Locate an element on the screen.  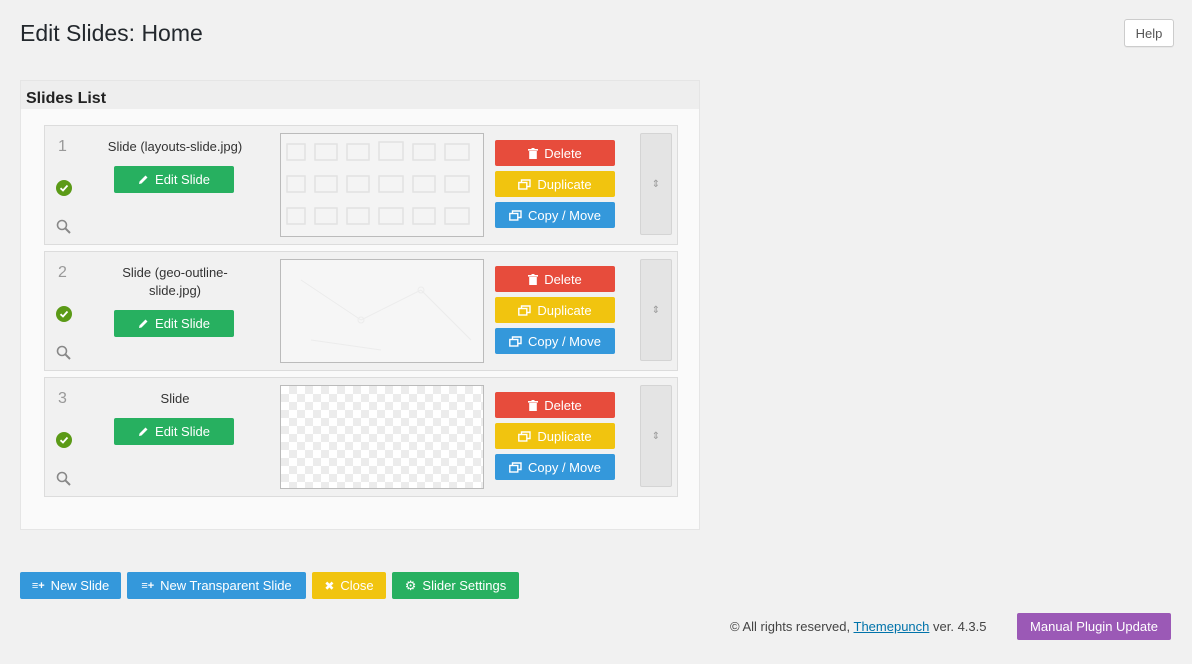
new-transparent-slide-button: ≡+ New Transparent Slide is located at coordinates (216, 585).